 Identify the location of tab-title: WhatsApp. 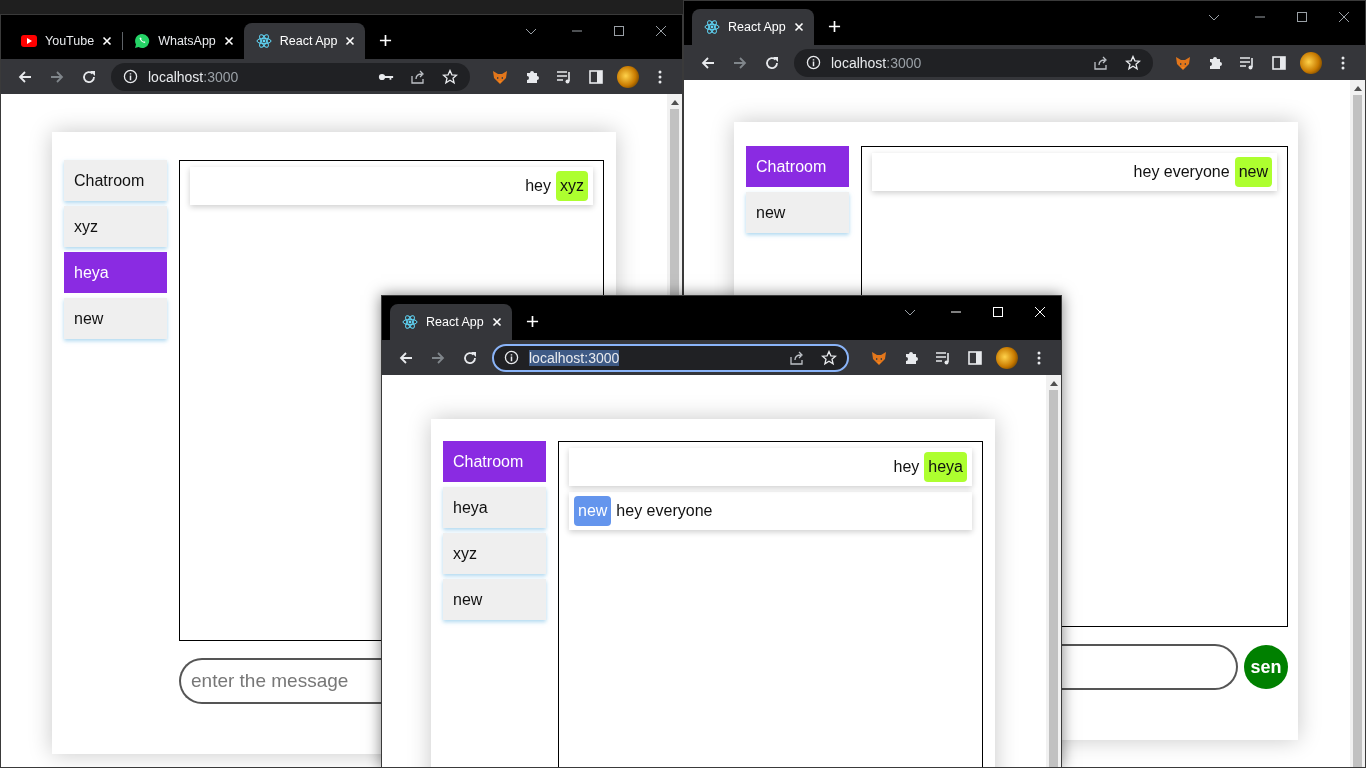
(187, 41).